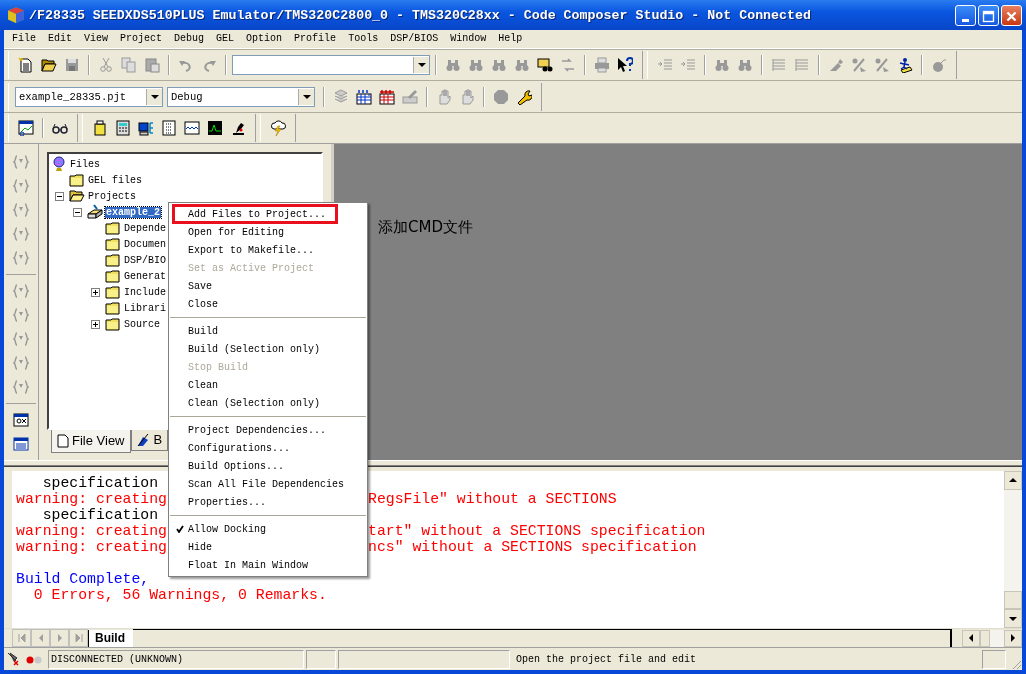 This screenshot has height=674, width=1026. I want to click on tree-item: Source, so click(142, 324).